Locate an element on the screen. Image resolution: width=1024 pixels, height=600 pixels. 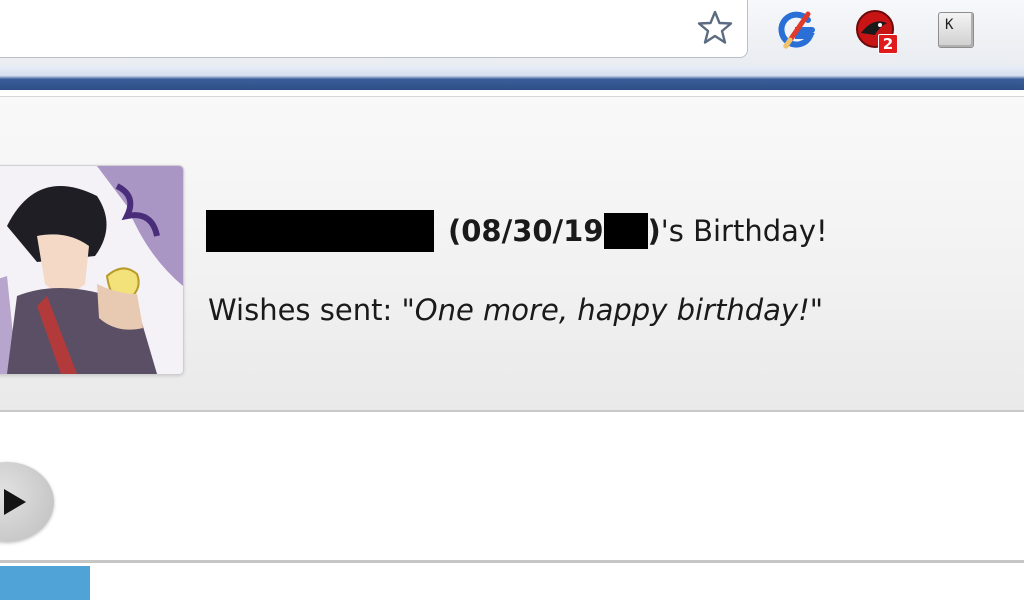
divider is located at coordinates (512, 561).